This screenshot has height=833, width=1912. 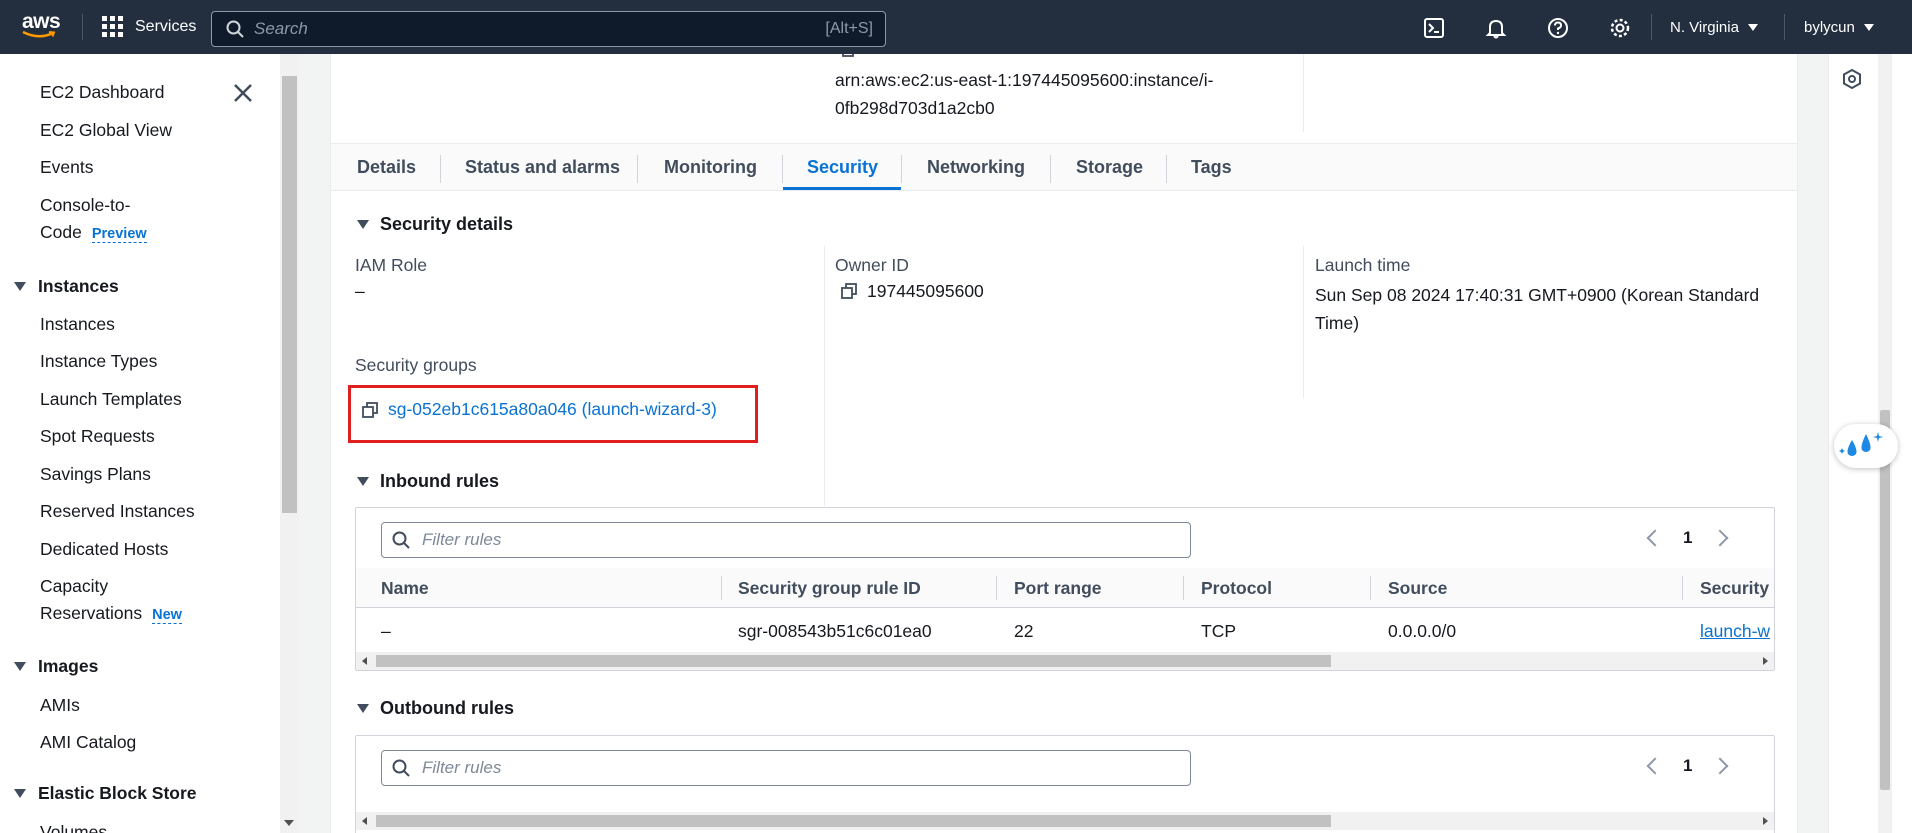 I want to click on sidebar-item-spot-requests: Spot Requests, so click(x=97, y=436).